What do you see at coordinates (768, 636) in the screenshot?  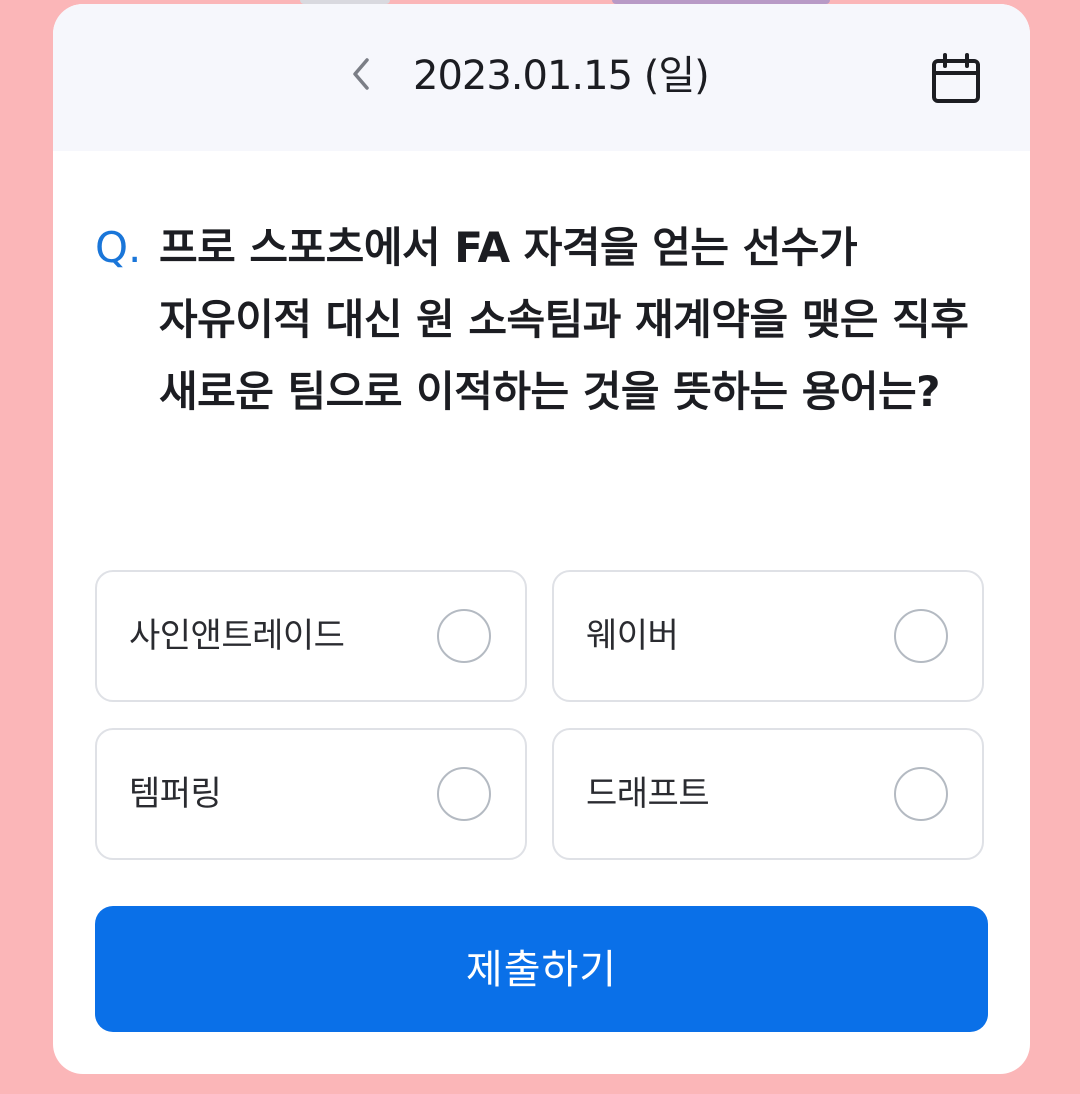 I see `option-waiver: 웨이버` at bounding box center [768, 636].